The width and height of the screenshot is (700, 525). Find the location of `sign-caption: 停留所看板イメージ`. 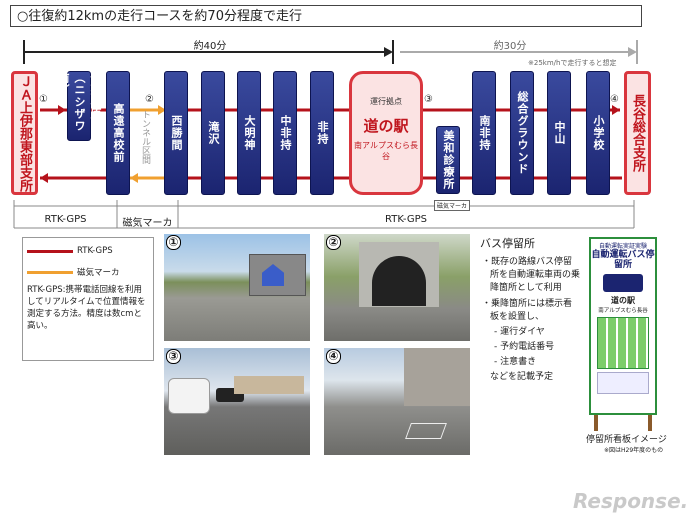

sign-caption: 停留所看板イメージ is located at coordinates (626, 440).